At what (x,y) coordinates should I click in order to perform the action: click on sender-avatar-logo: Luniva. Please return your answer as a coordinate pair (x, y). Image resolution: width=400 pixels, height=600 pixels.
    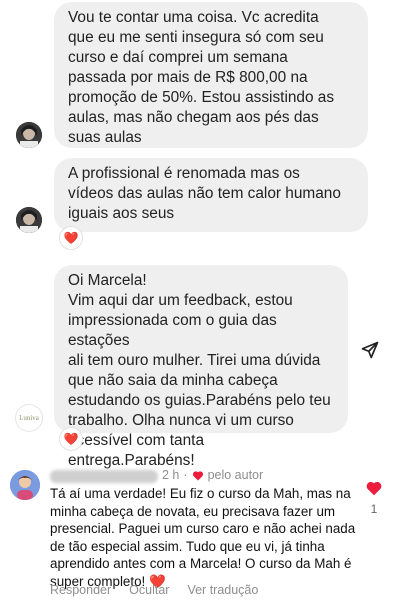
    Looking at the image, I should click on (29, 418).